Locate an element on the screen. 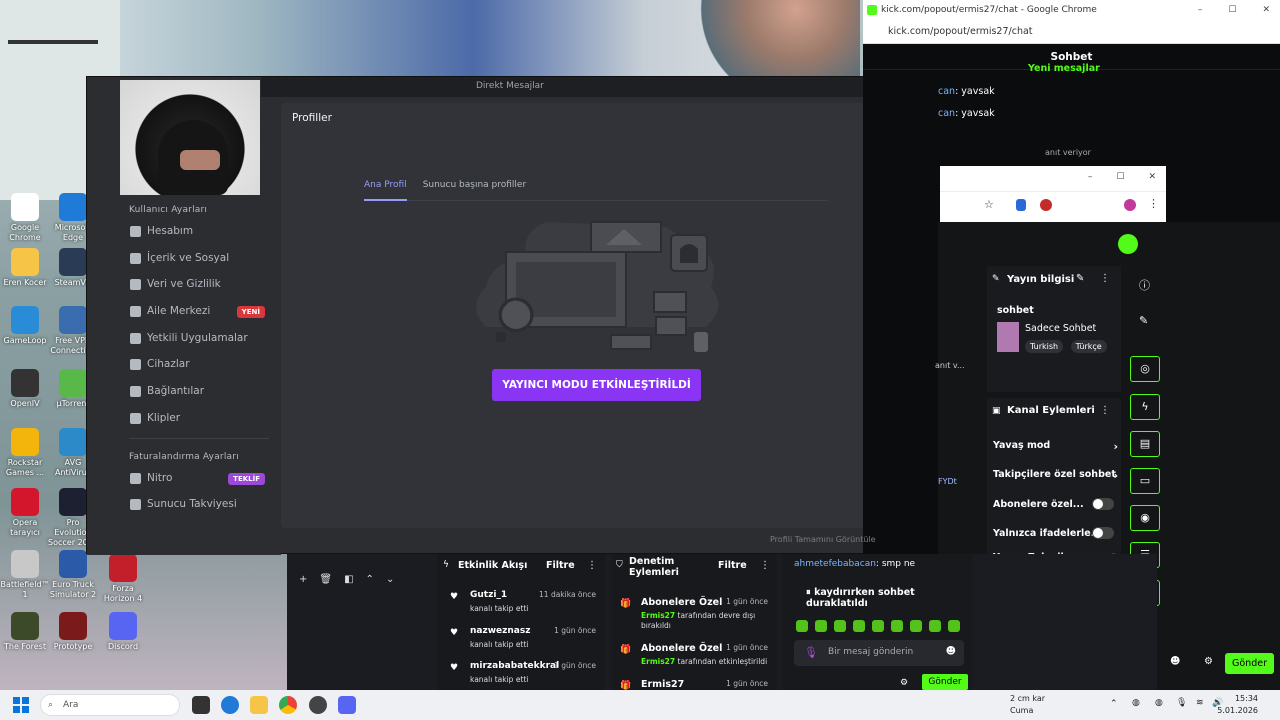 This screenshot has width=1280, height=720. desktop-icon: GameLoop is located at coordinates (25, 326).